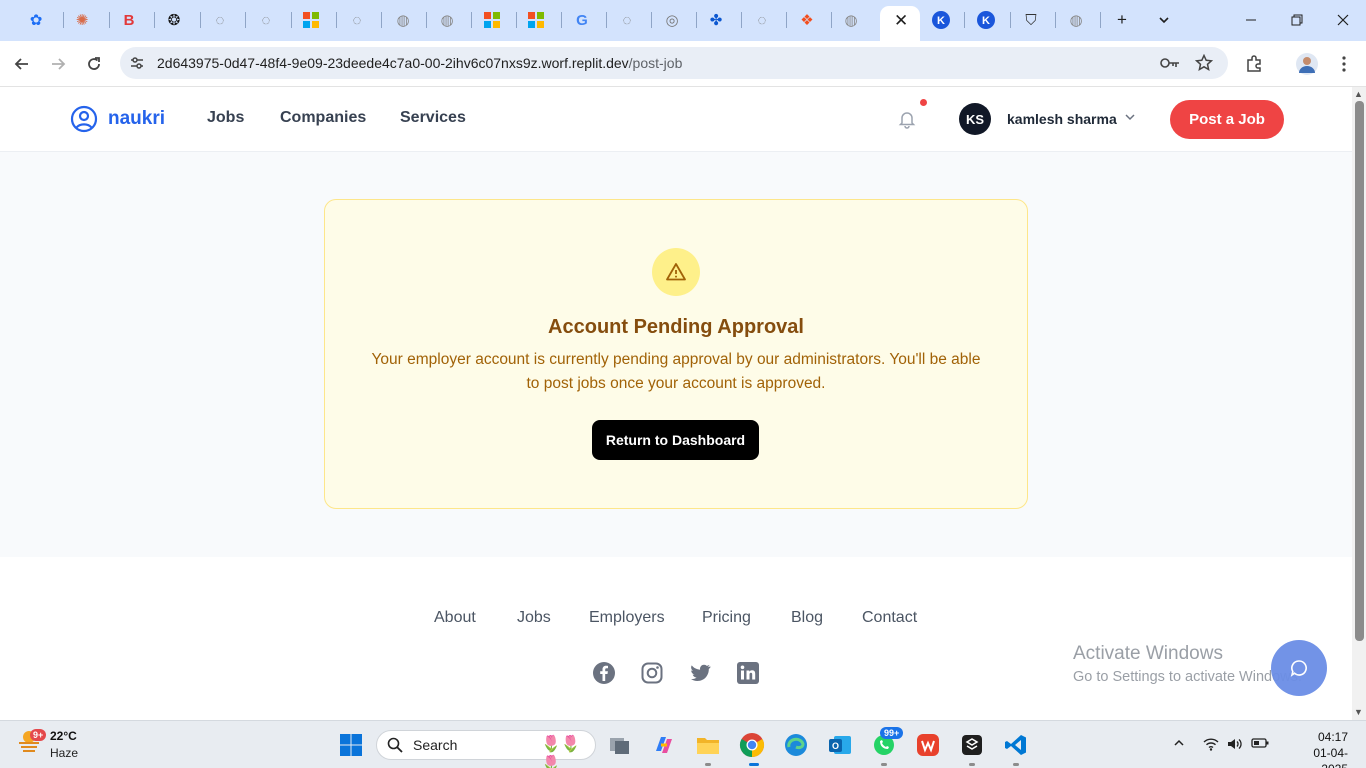 The height and width of the screenshot is (768, 1366). I want to click on b-app-icon: B, so click(129, 20).